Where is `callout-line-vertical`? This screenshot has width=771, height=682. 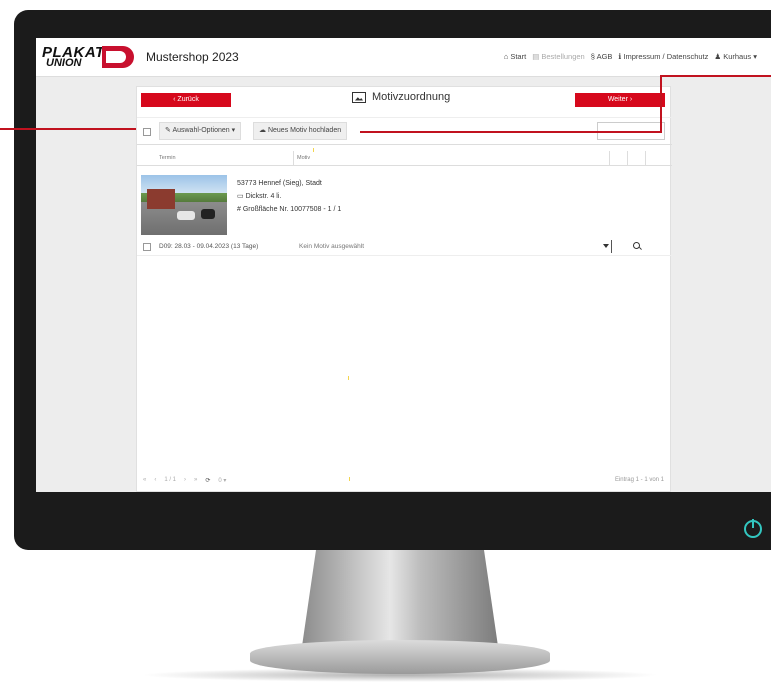 callout-line-vertical is located at coordinates (661, 104).